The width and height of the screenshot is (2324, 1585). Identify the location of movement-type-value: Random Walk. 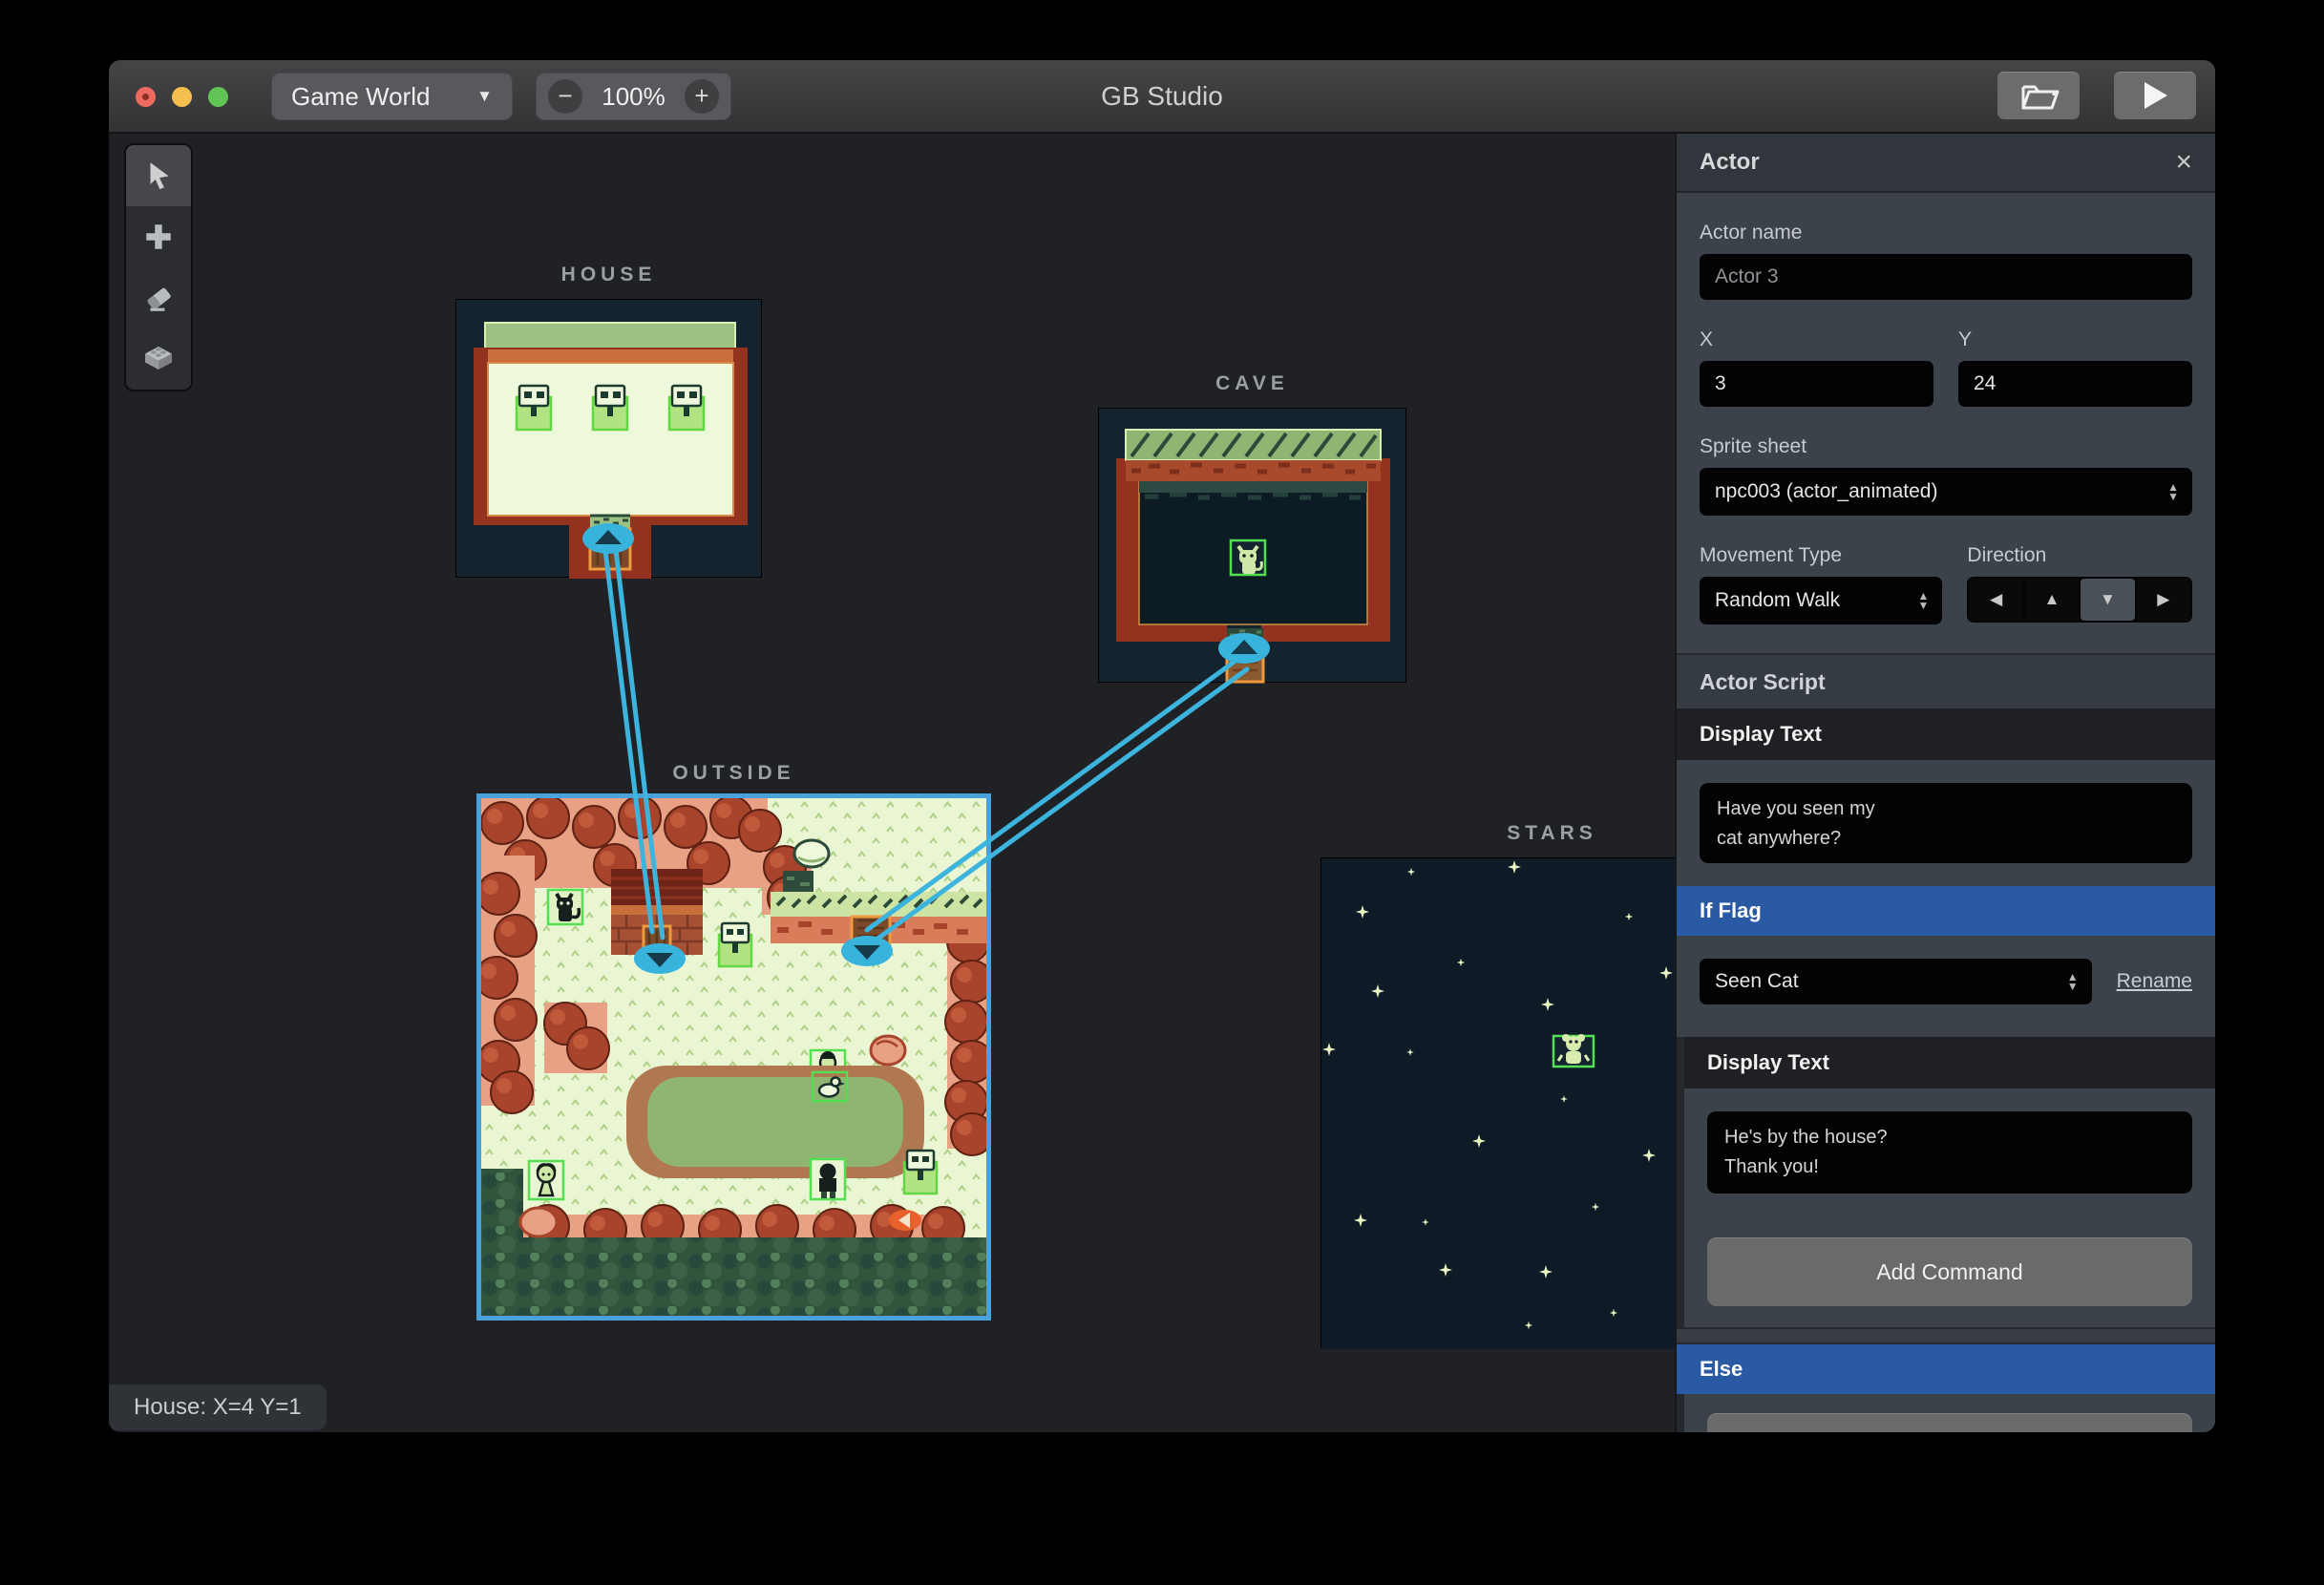
(1778, 600).